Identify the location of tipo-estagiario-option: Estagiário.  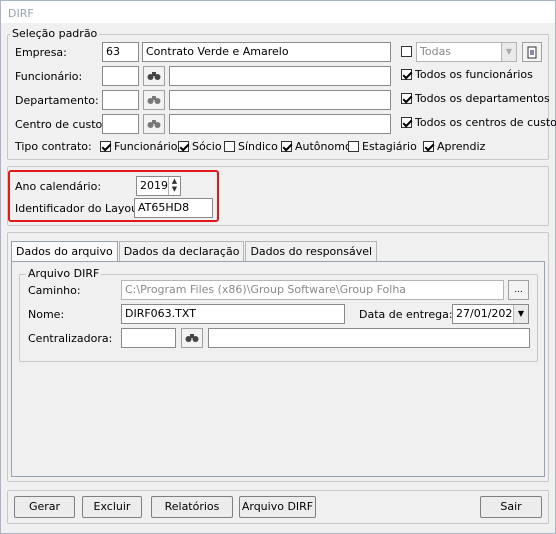
(382, 146).